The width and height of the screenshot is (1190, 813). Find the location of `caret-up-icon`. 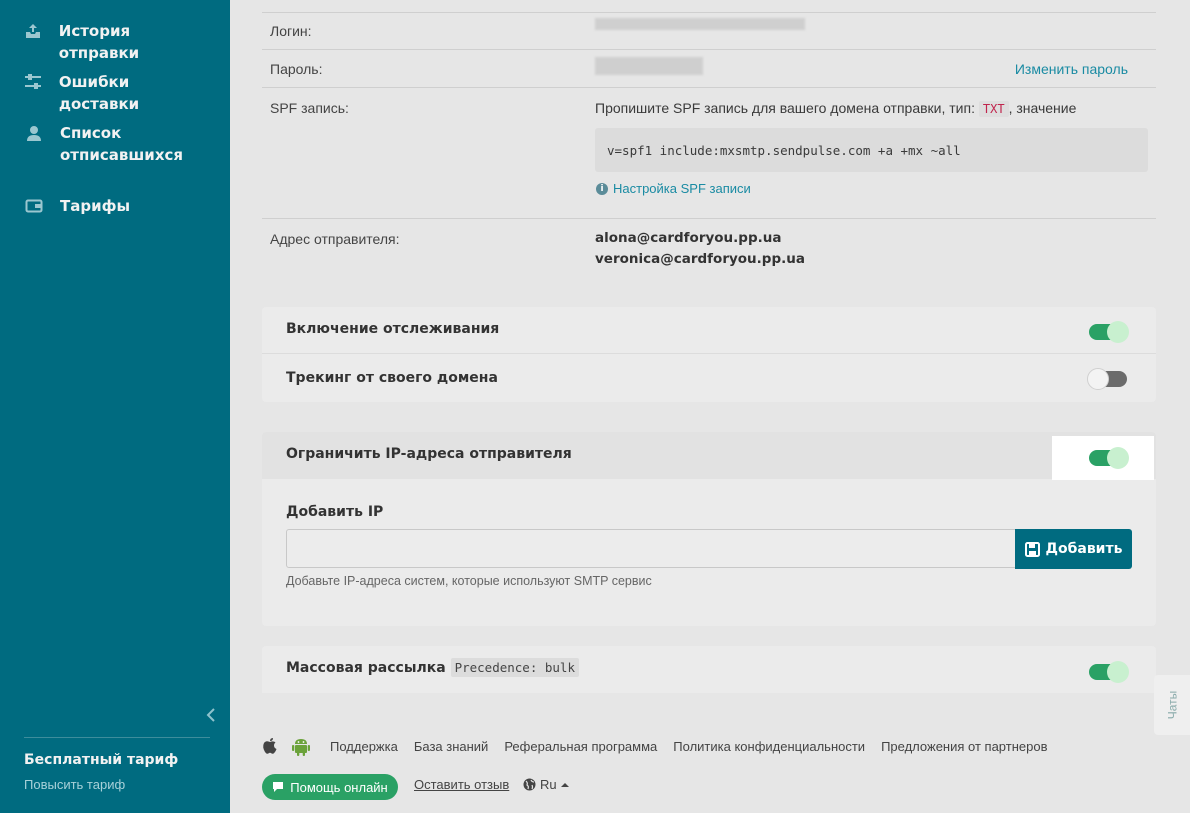

caret-up-icon is located at coordinates (564, 785).